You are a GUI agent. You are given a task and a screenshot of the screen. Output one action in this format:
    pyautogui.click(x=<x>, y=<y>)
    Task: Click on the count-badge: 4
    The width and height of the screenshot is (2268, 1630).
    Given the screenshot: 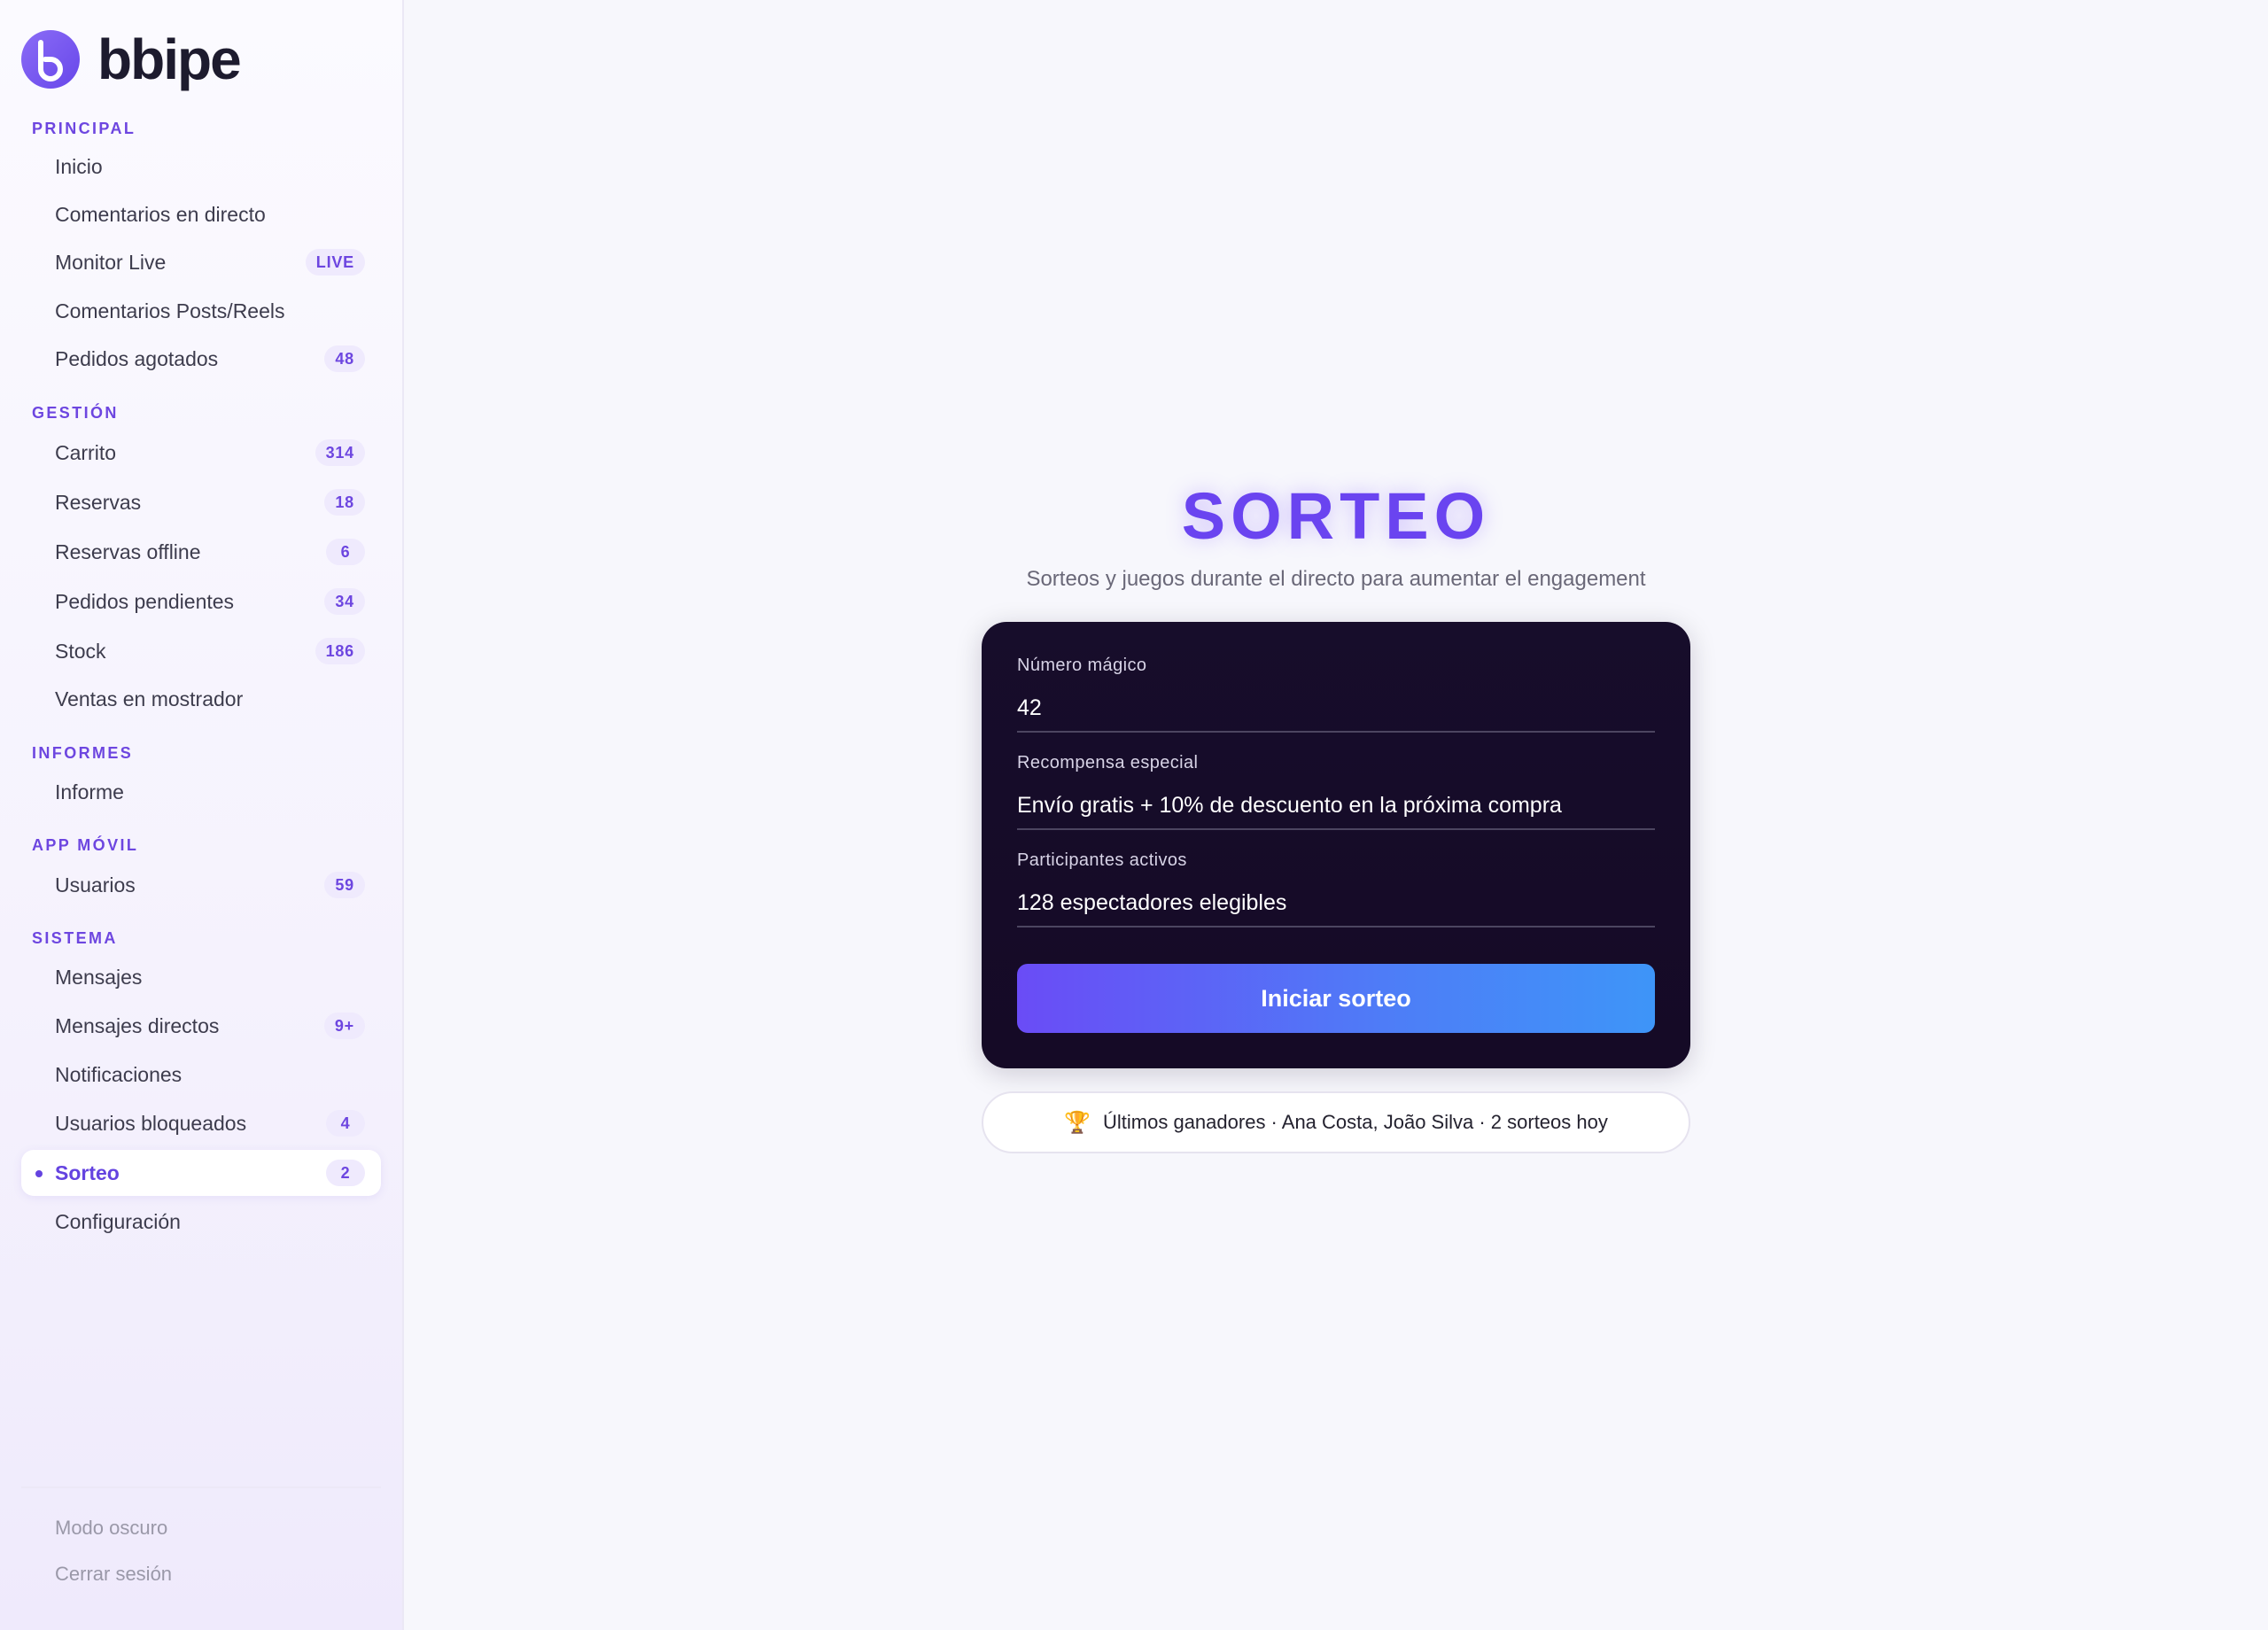 What is the action you would take?
    pyautogui.click(x=345, y=1123)
    